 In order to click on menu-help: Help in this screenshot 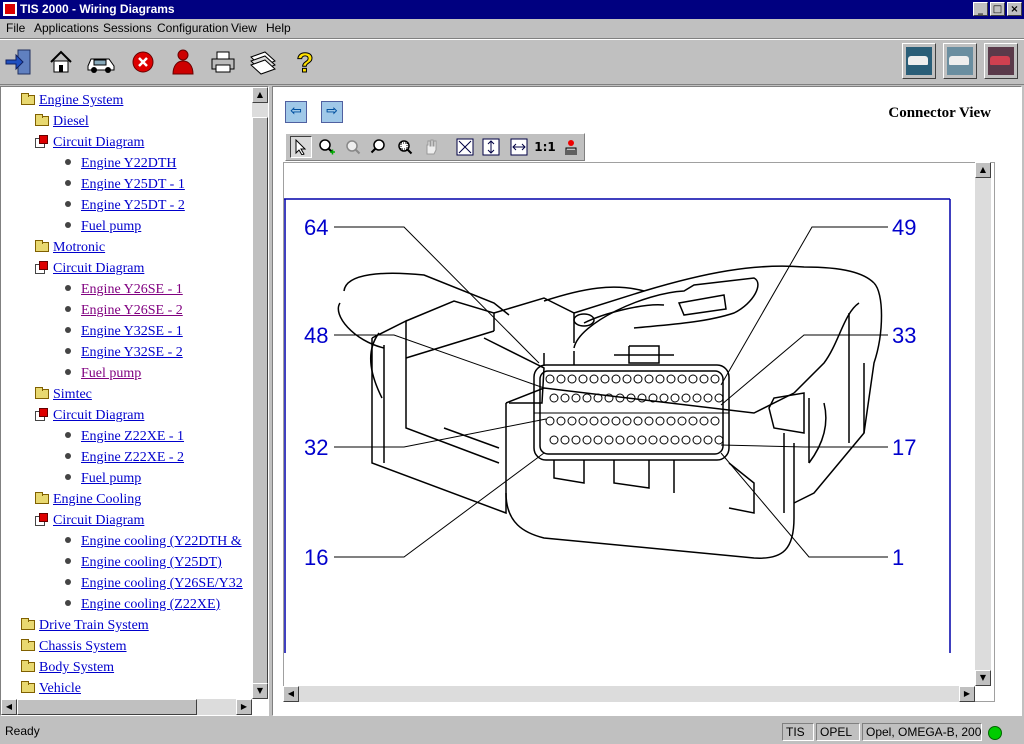, I will do `click(278, 28)`.